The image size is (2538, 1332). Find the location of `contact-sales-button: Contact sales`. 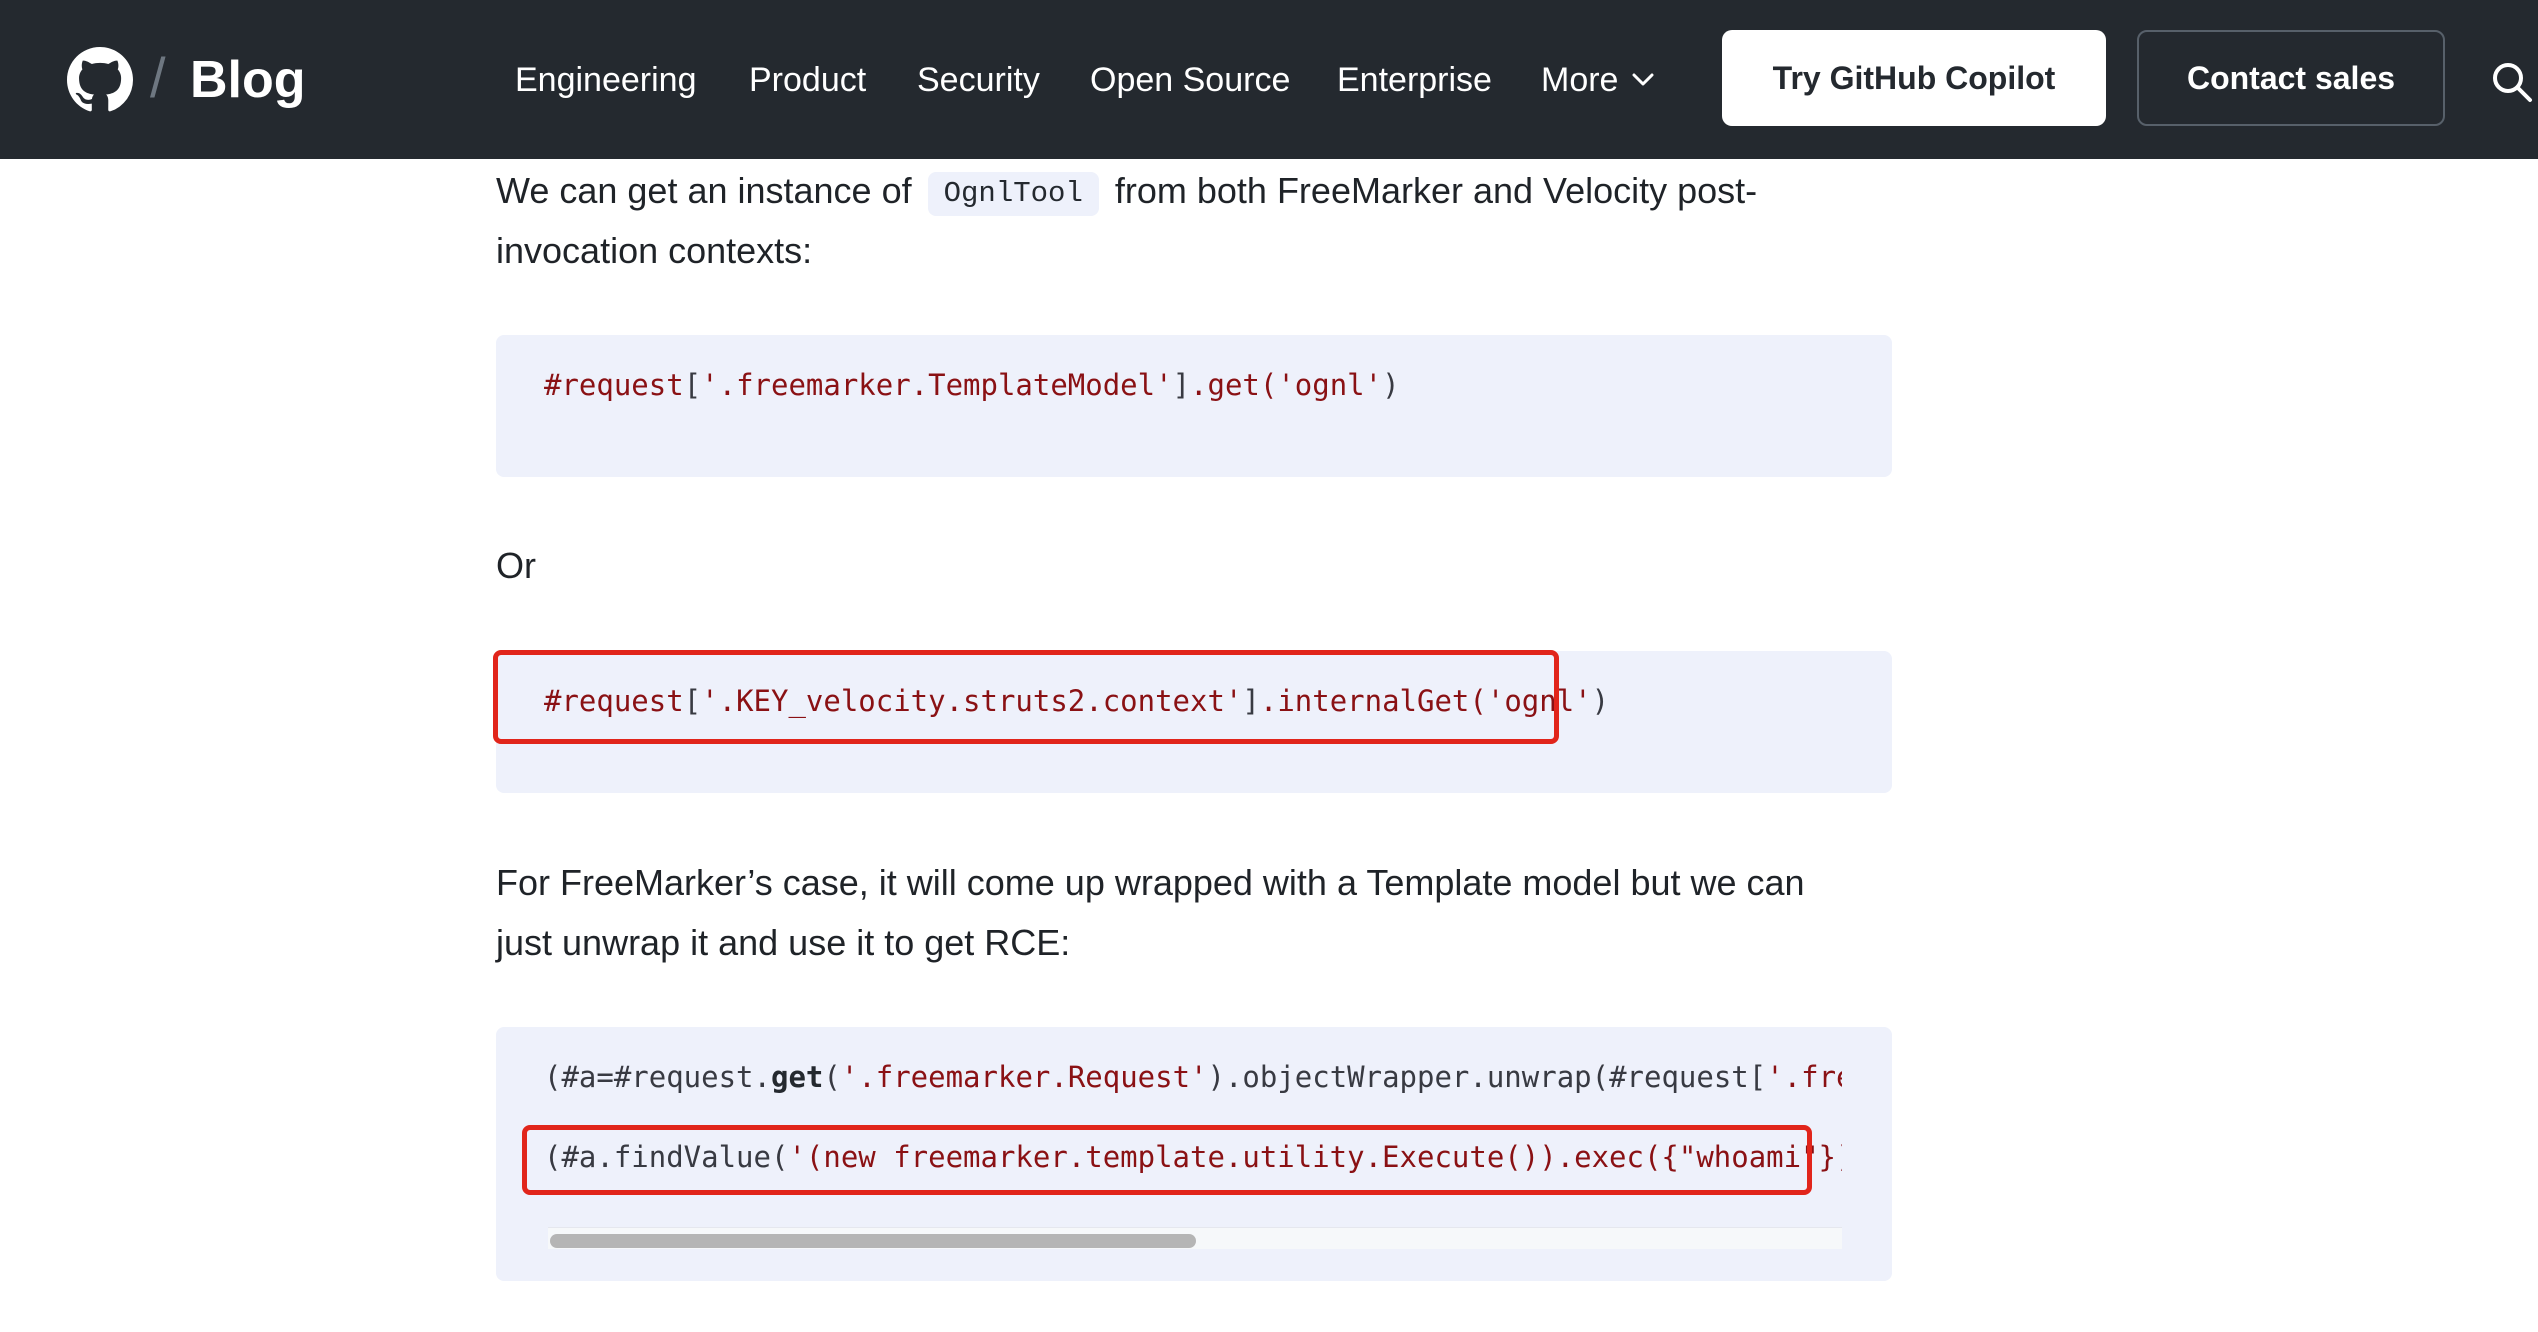

contact-sales-button: Contact sales is located at coordinates (2291, 78).